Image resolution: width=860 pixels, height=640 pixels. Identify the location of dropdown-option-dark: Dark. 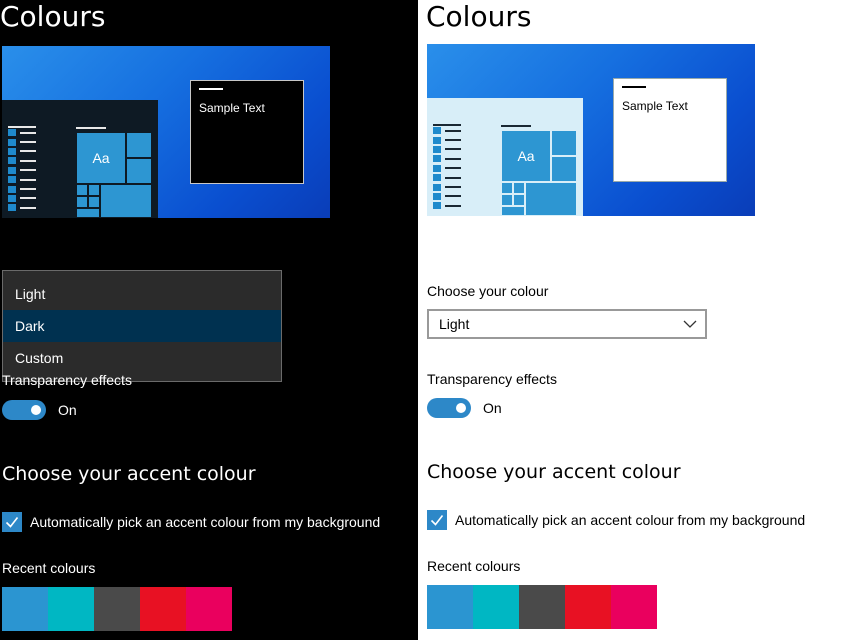
(142, 326).